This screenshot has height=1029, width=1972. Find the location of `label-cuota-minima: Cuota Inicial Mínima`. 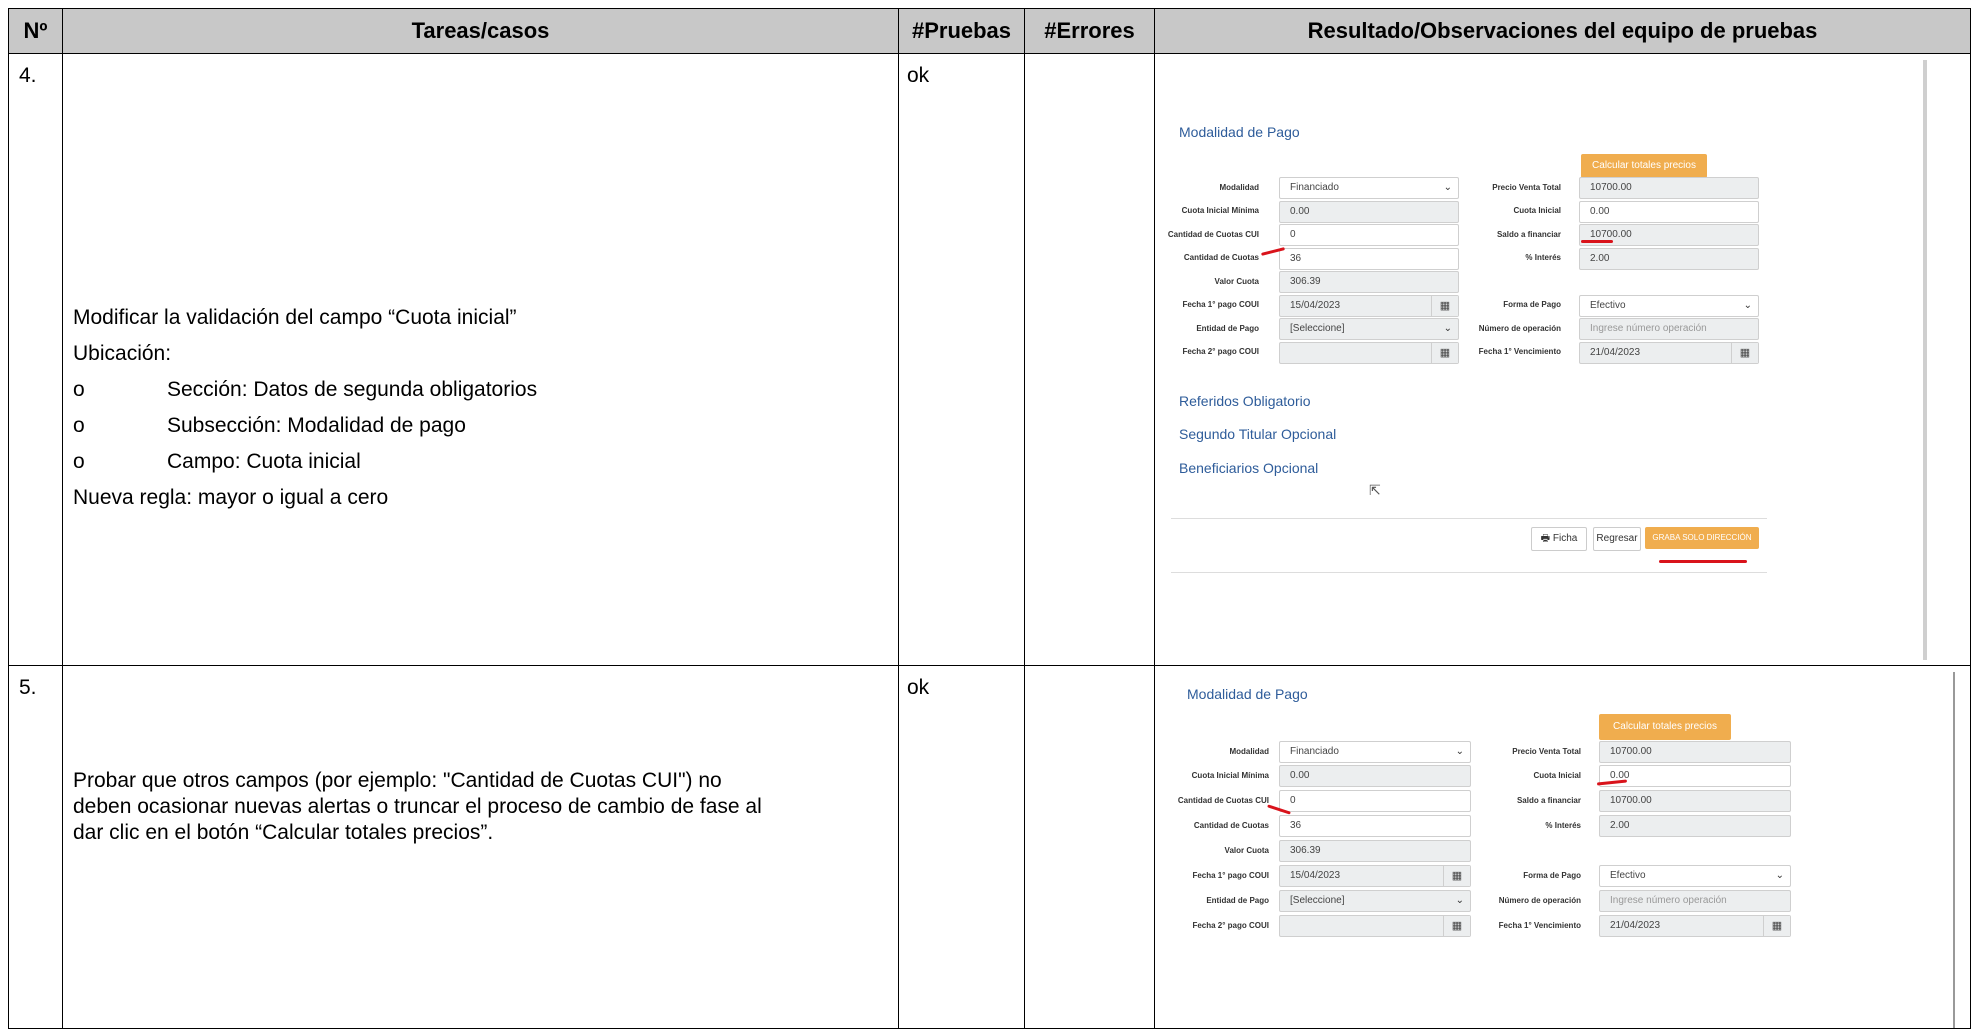

label-cuota-minima: Cuota Inicial Mínima is located at coordinates (1230, 775).